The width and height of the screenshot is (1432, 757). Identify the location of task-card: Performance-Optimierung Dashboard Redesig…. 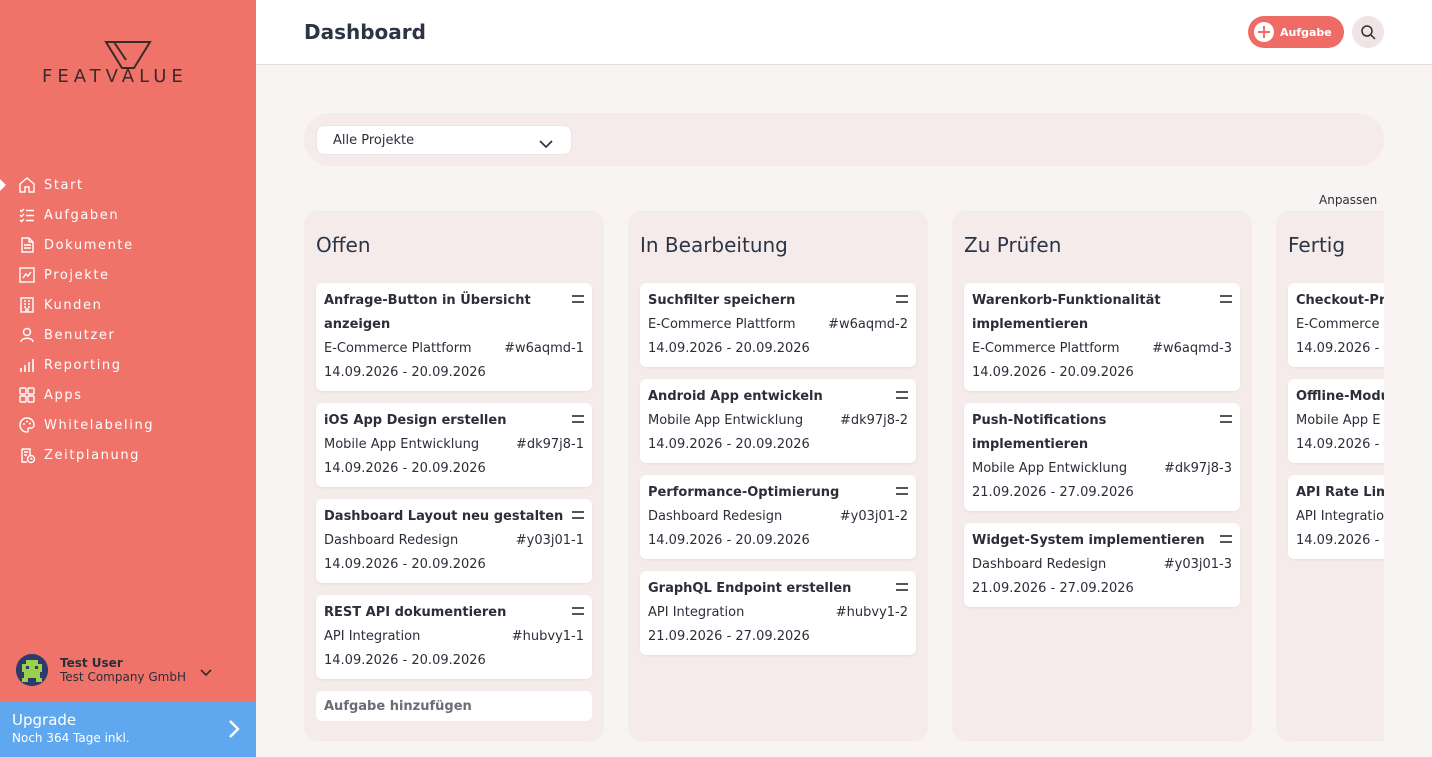
(778, 517).